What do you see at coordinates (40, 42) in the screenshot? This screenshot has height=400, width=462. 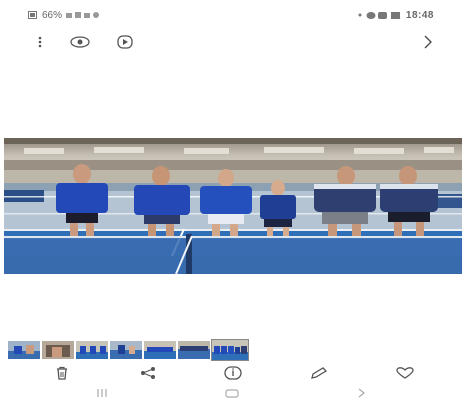 I see `more-vert-icon` at bounding box center [40, 42].